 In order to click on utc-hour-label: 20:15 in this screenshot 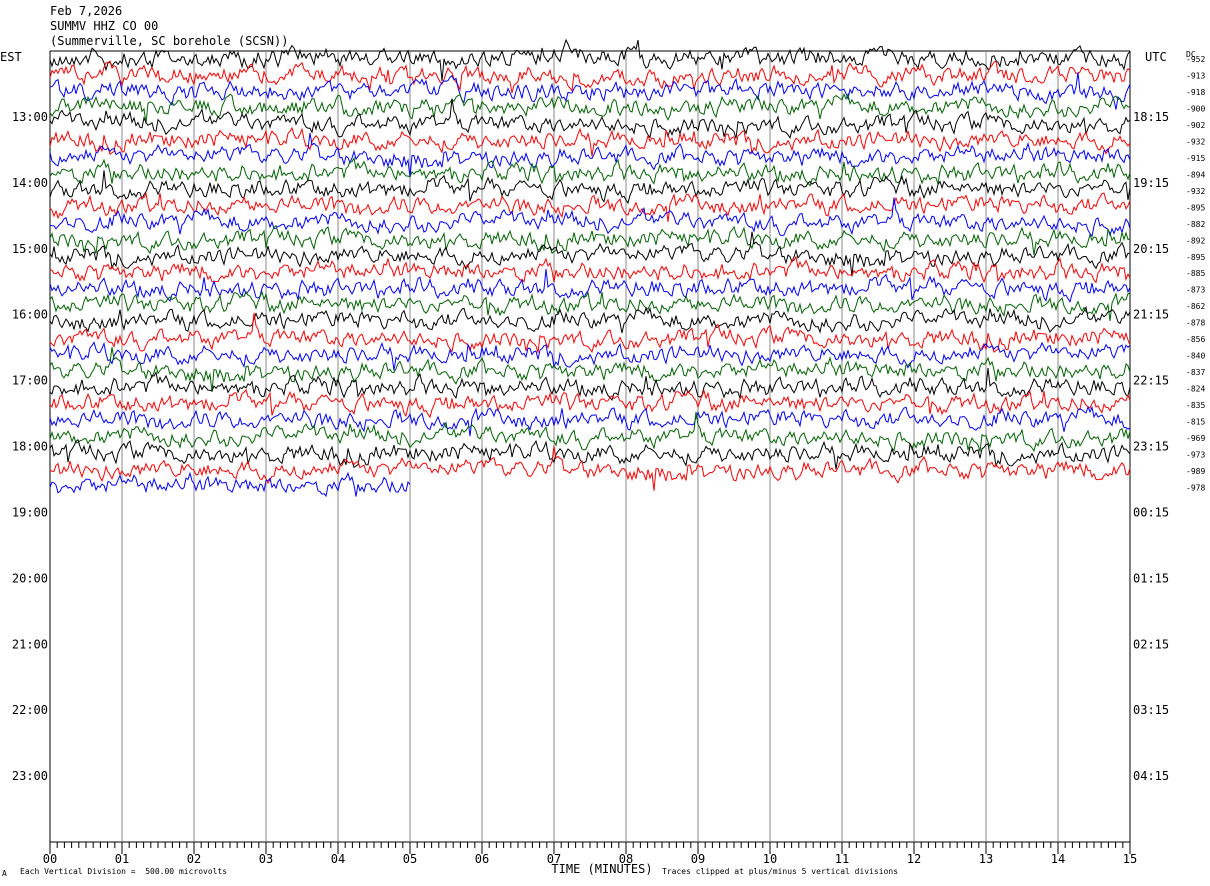, I will do `click(1151, 249)`.